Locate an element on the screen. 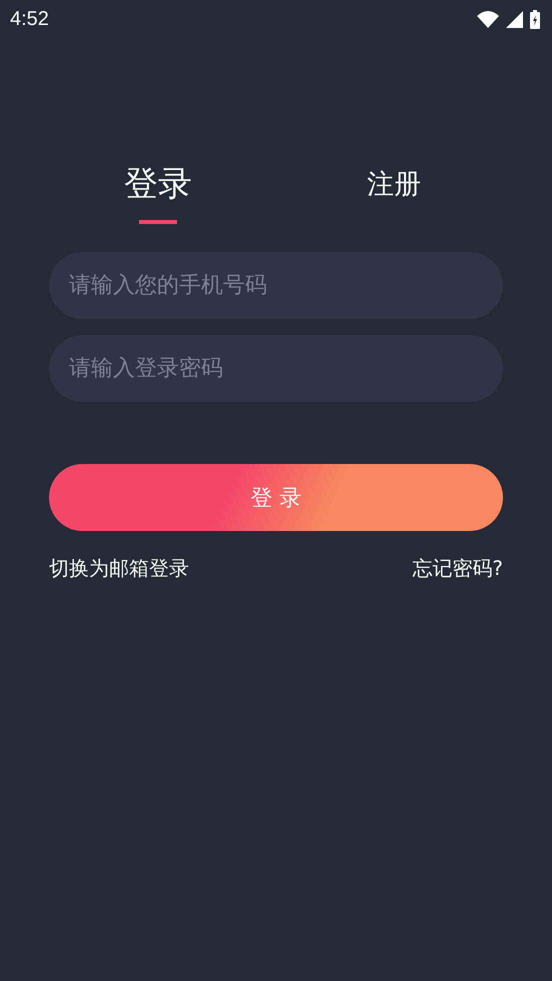 The width and height of the screenshot is (552, 981). wifi-icon is located at coordinates (488, 19).